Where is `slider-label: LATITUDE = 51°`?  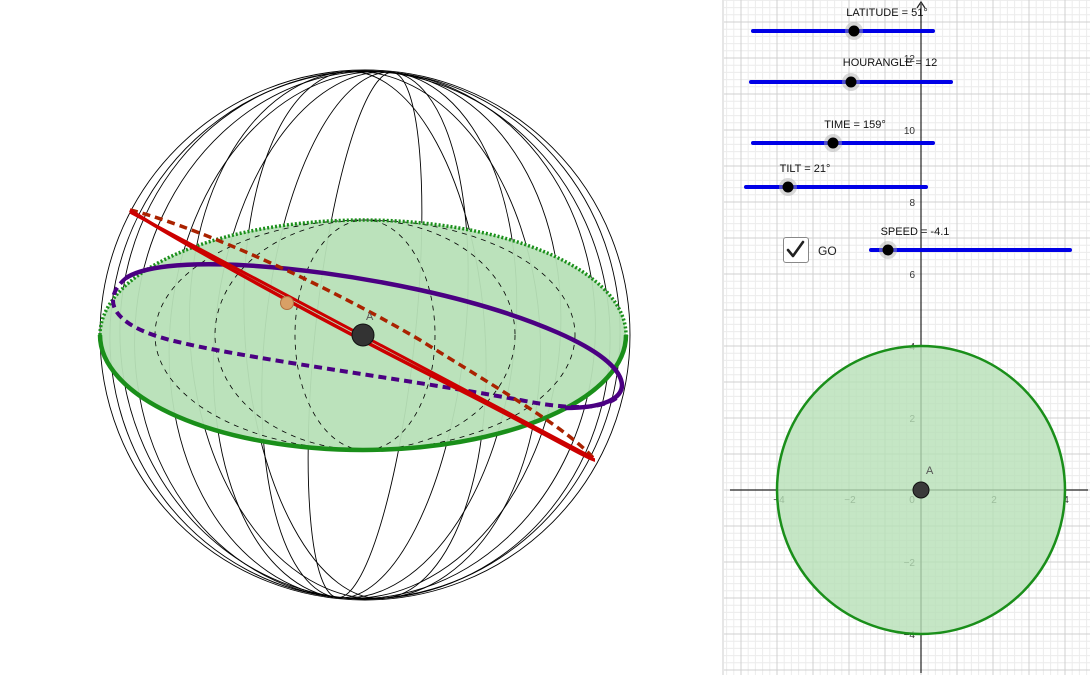
slider-label: LATITUDE = 51° is located at coordinates (887, 13).